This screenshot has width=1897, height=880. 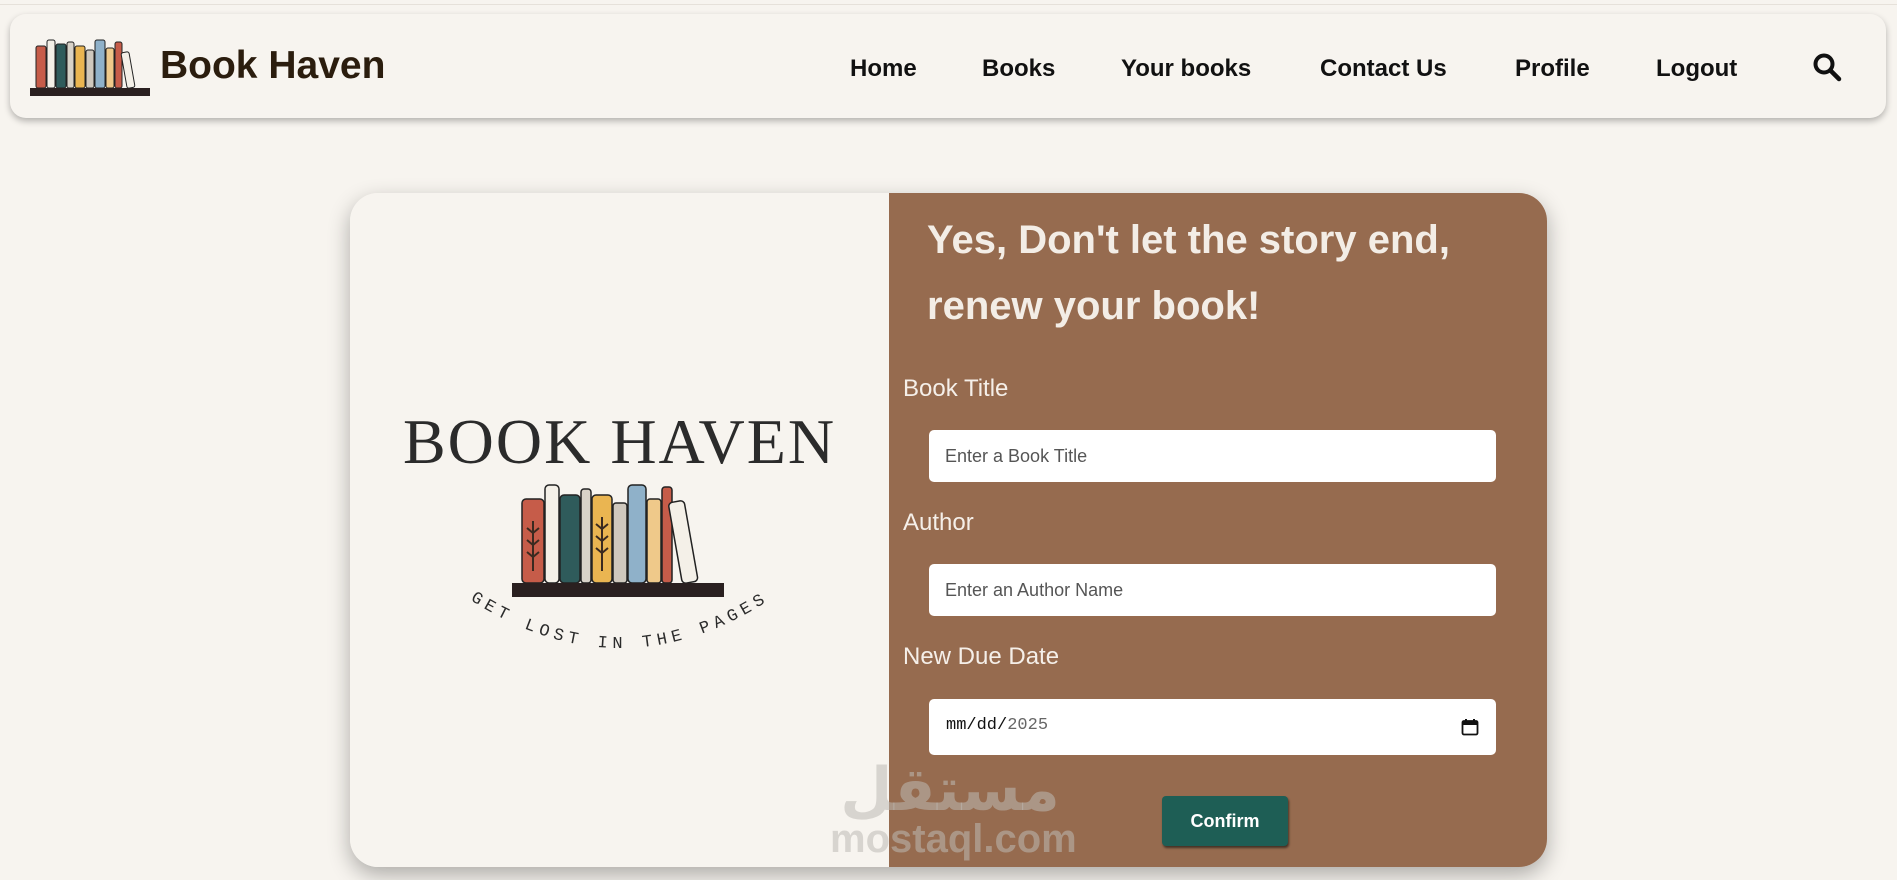 What do you see at coordinates (883, 69) in the screenshot?
I see `nav-item-home: Home` at bounding box center [883, 69].